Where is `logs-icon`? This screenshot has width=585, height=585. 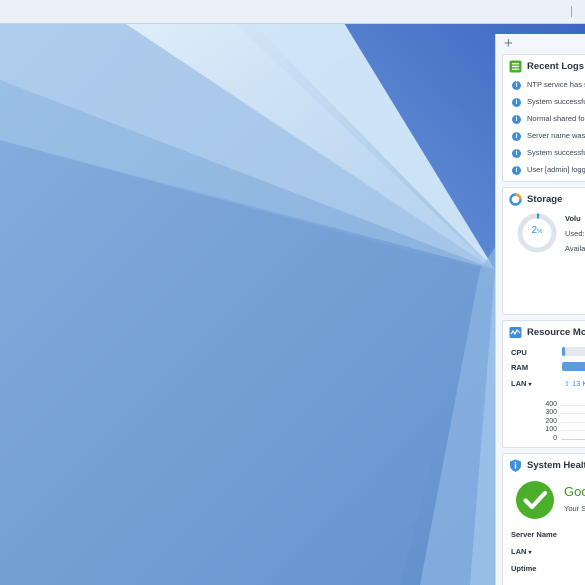
logs-icon is located at coordinates (515, 66).